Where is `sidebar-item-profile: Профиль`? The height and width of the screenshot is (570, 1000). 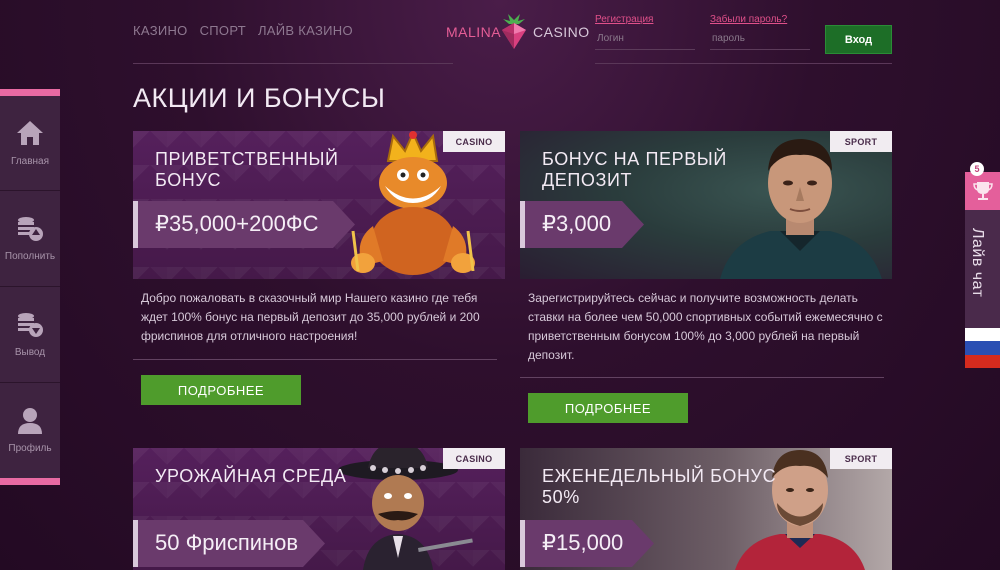 sidebar-item-profile: Профиль is located at coordinates (30, 430).